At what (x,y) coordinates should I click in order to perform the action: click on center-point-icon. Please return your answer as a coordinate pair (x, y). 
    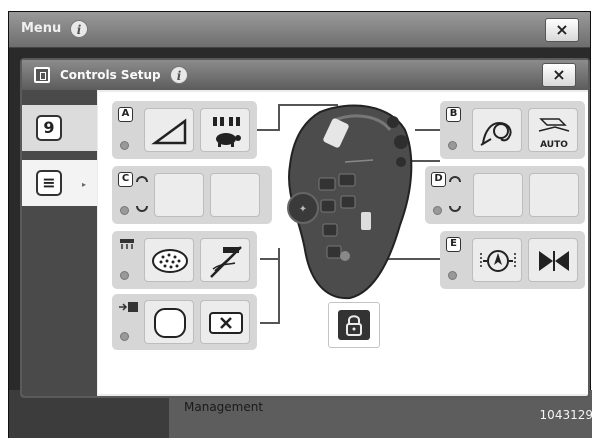
    Looking at the image, I should click on (498, 261).